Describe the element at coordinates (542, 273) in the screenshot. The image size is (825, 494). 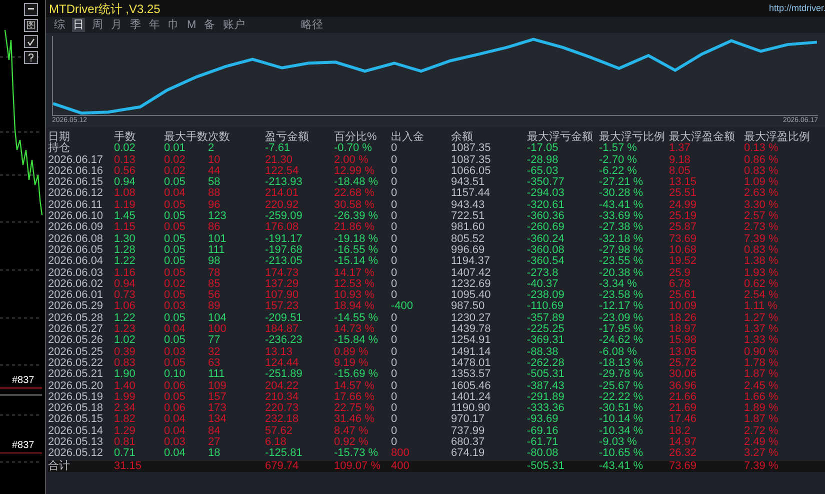
I see `table-cell: -273.8` at that location.